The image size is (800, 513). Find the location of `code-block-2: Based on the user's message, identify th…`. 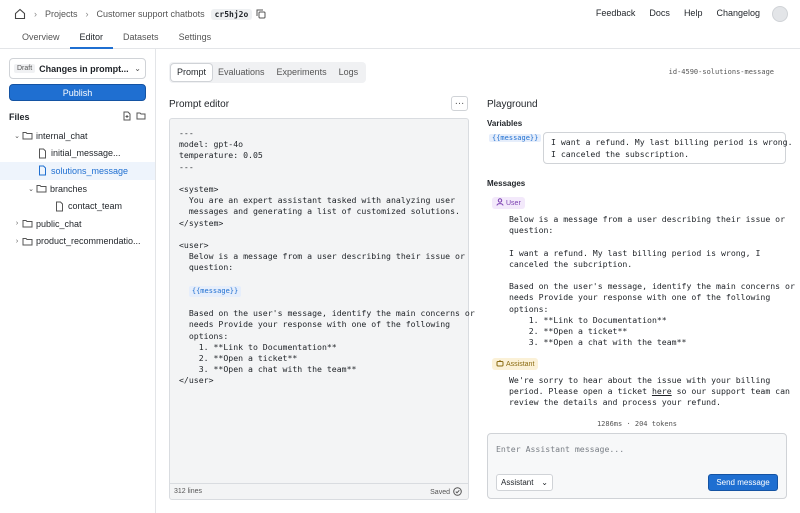

code-block-2: Based on the user's message, identify th… is located at coordinates (327, 347).